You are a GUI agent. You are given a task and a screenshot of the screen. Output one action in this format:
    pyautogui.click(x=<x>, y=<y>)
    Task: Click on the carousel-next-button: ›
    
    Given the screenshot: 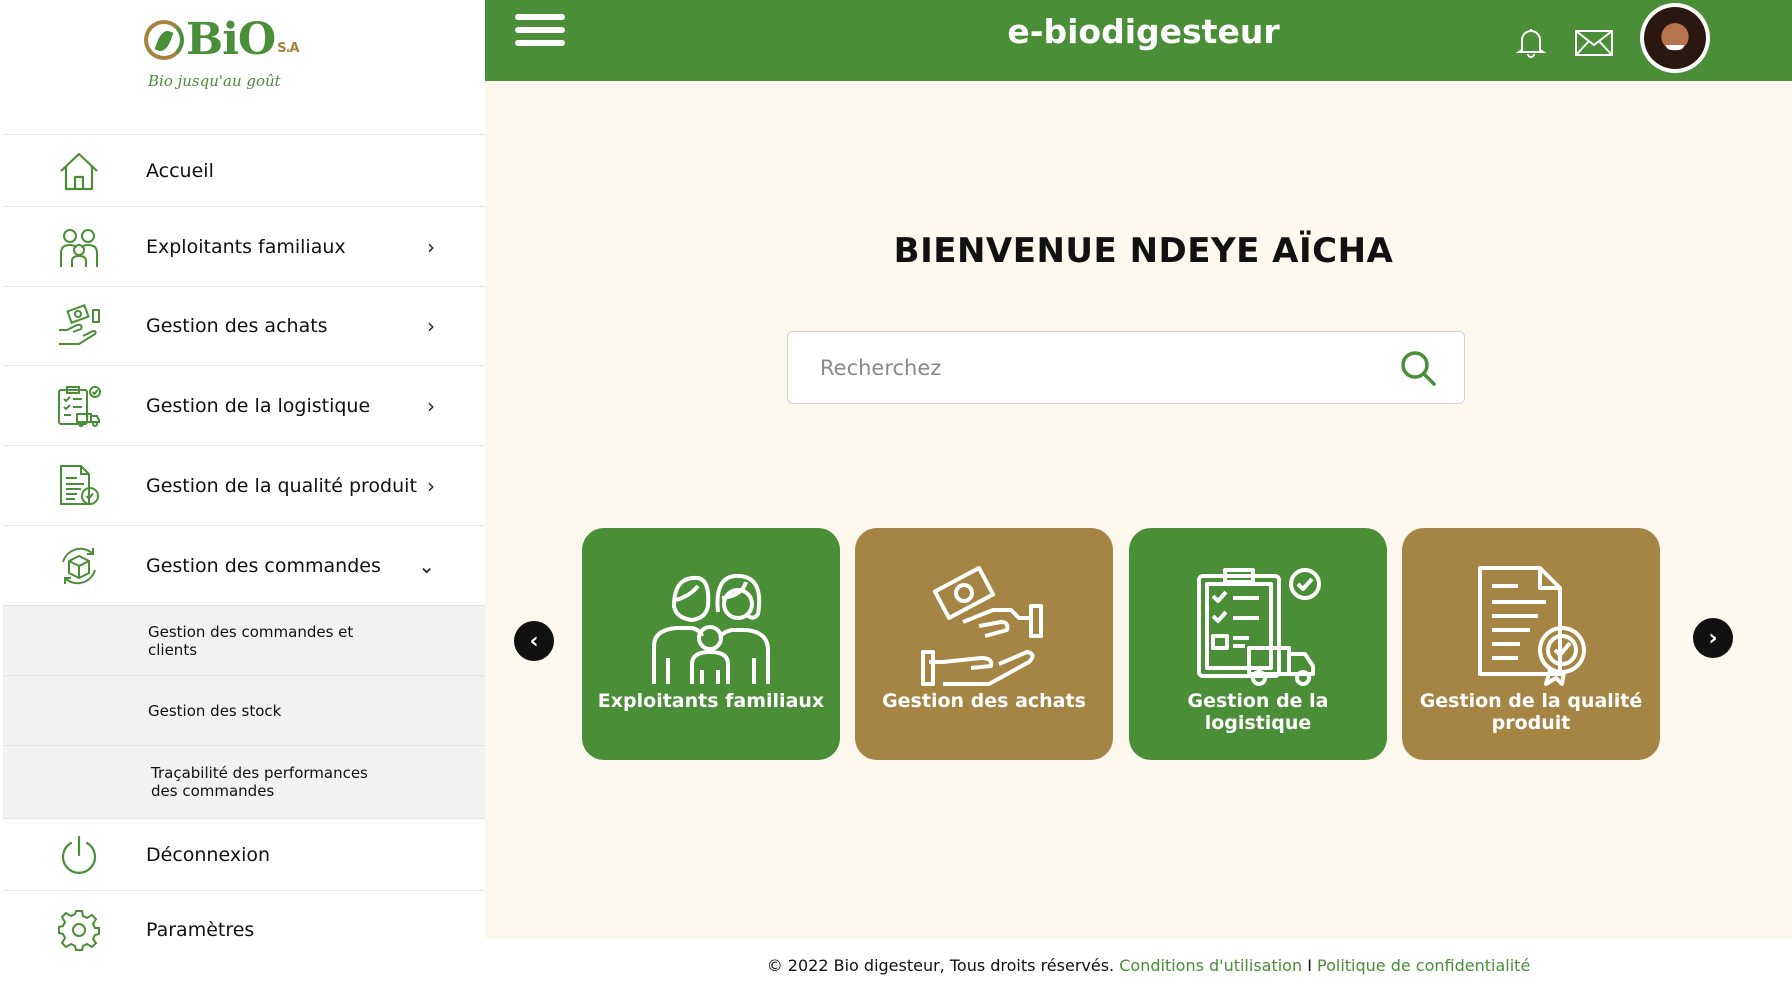 What is the action you would take?
    pyautogui.click(x=1713, y=638)
    